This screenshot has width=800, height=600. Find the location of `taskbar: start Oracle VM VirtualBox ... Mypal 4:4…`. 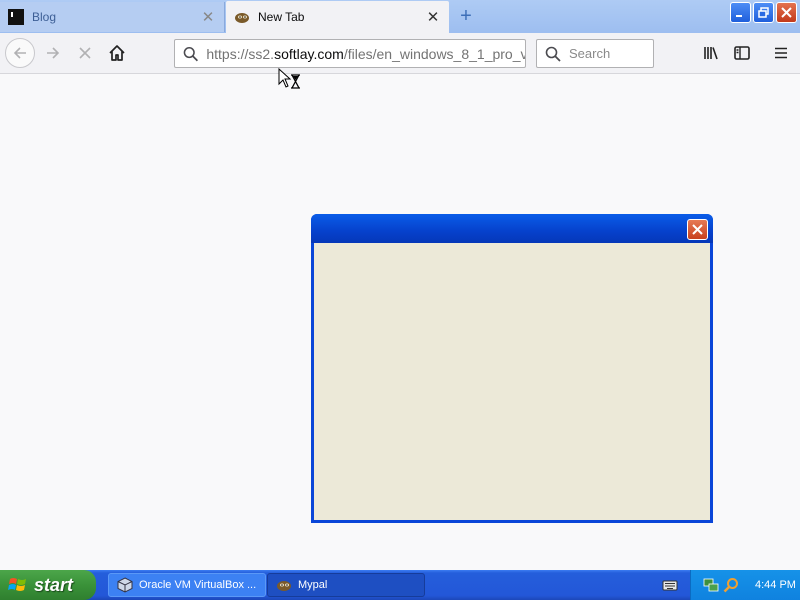

taskbar: start Oracle VM VirtualBox ... Mypal 4:4… is located at coordinates (400, 585).